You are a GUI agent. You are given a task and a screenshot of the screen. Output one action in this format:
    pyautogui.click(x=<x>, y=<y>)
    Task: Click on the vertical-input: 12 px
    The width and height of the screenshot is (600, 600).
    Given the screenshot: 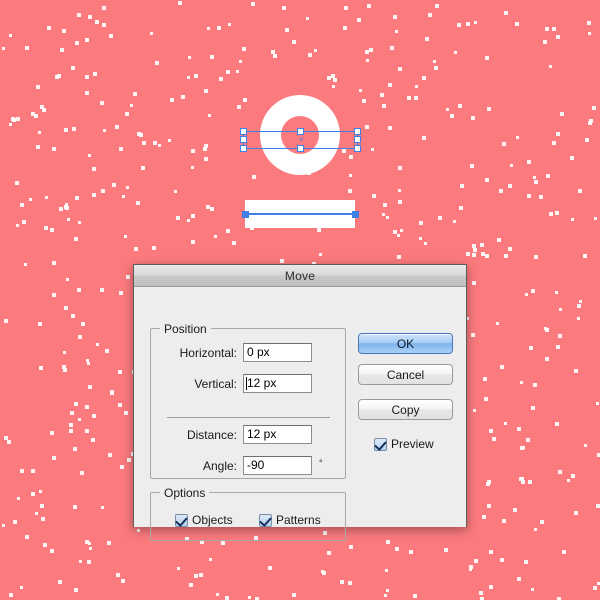 What is the action you would take?
    pyautogui.click(x=277, y=383)
    